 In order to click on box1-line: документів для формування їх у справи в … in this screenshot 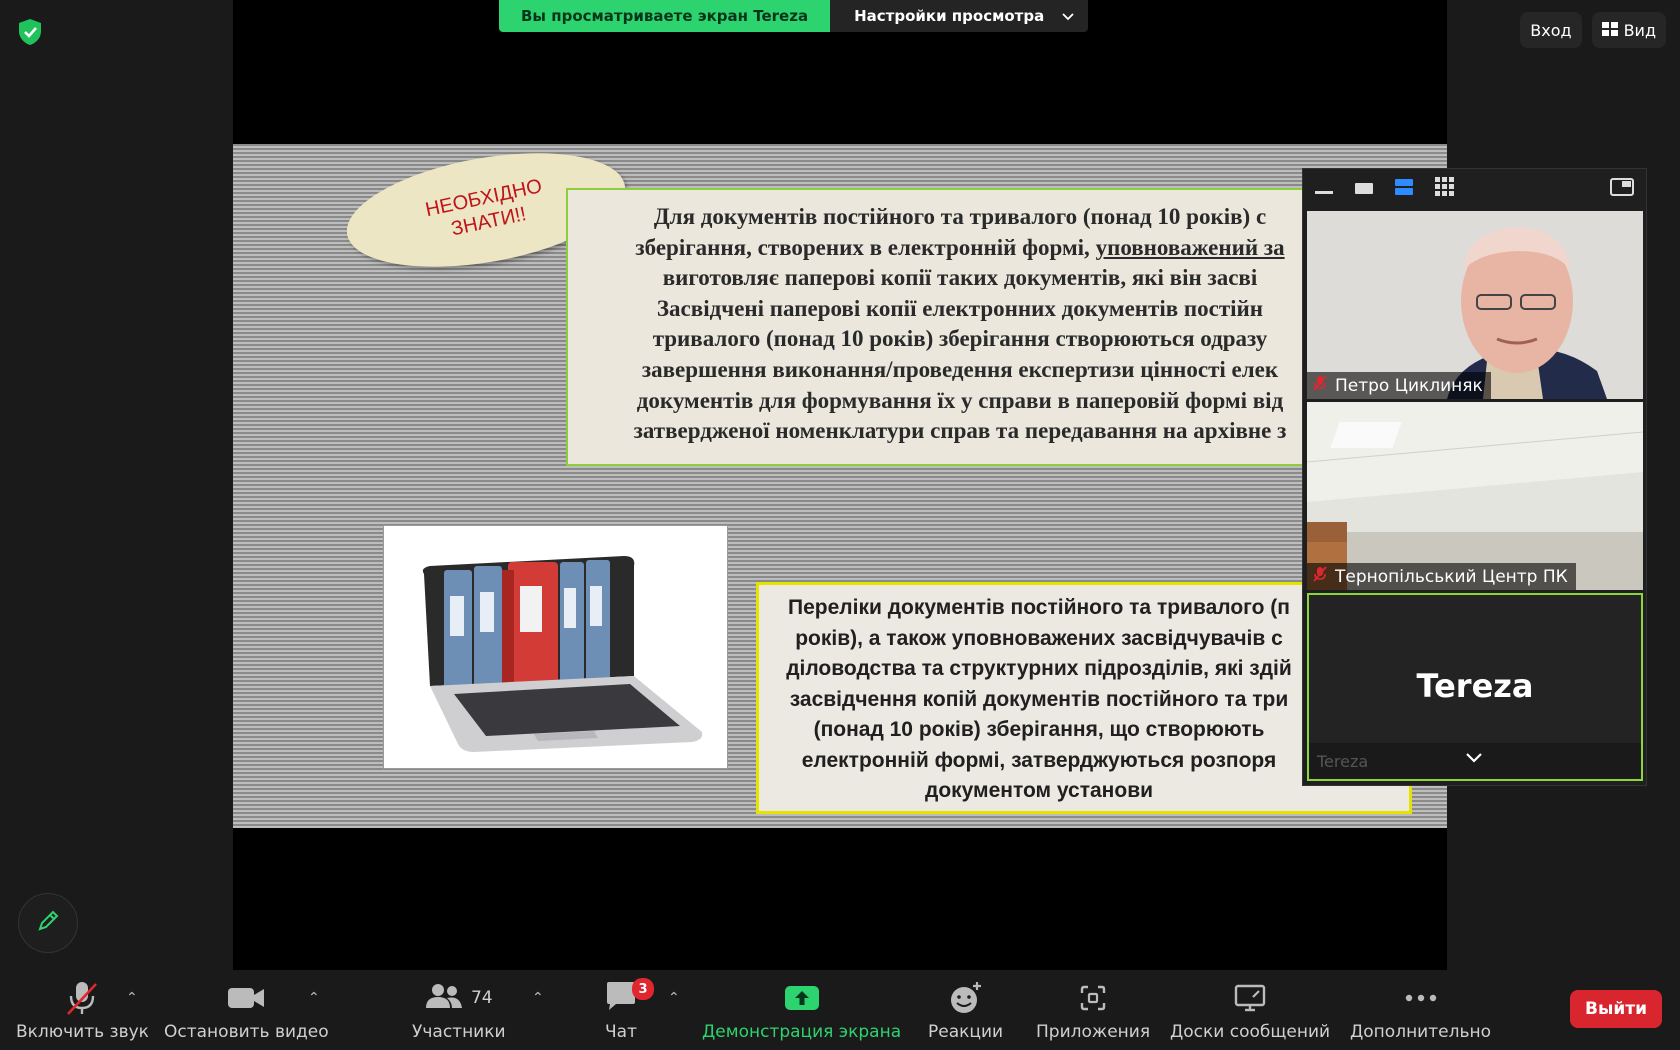, I will do `click(960, 400)`.